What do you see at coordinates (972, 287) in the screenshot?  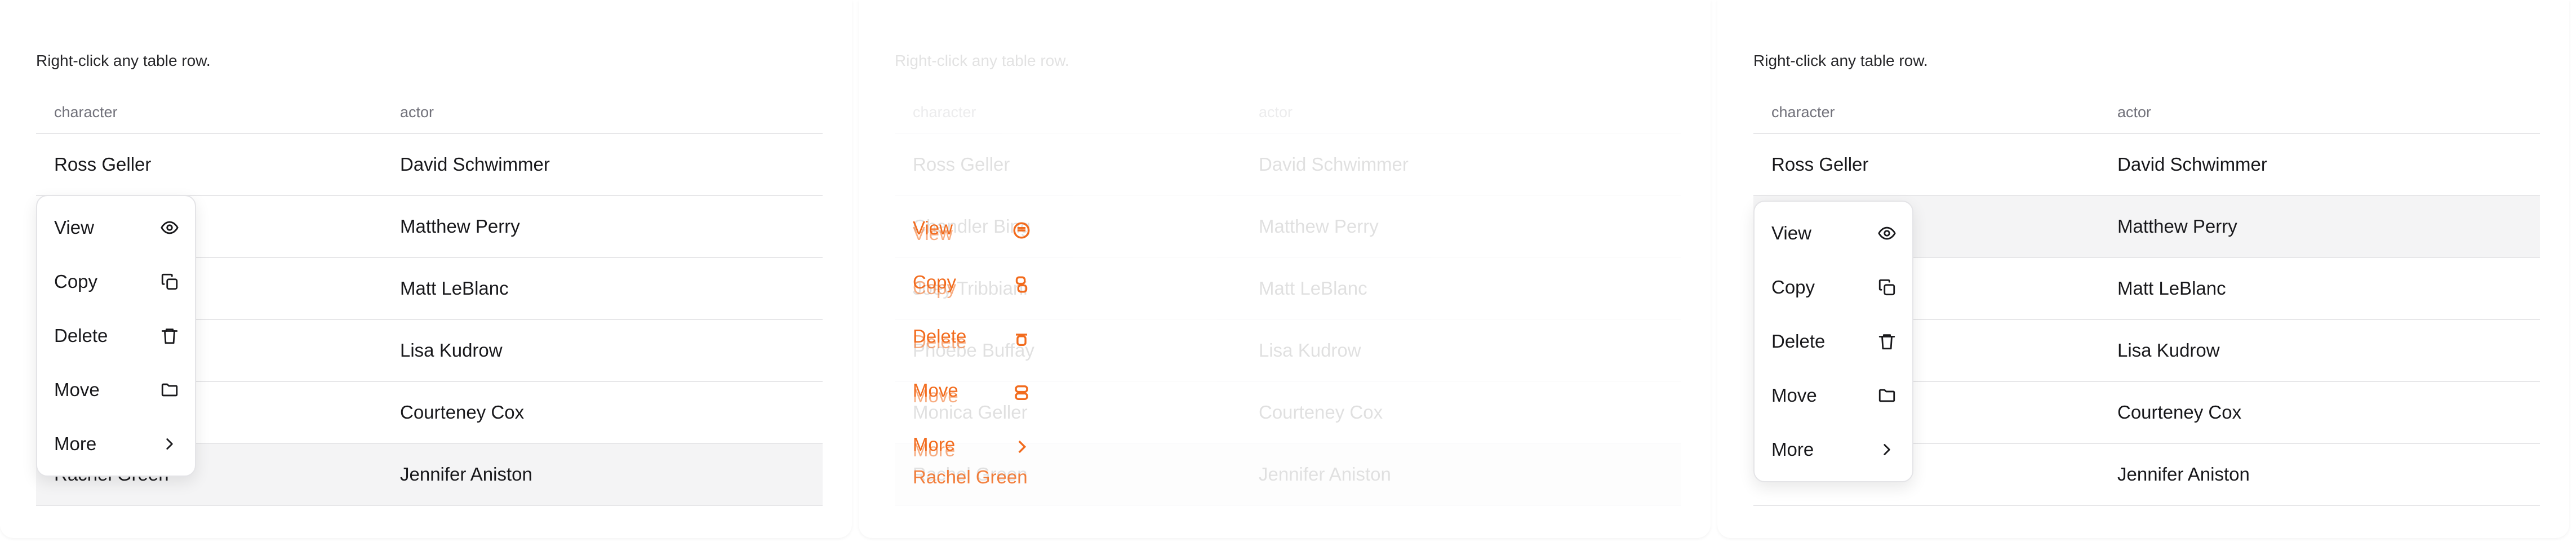 I see `menu-item-copy: Copy Copy` at bounding box center [972, 287].